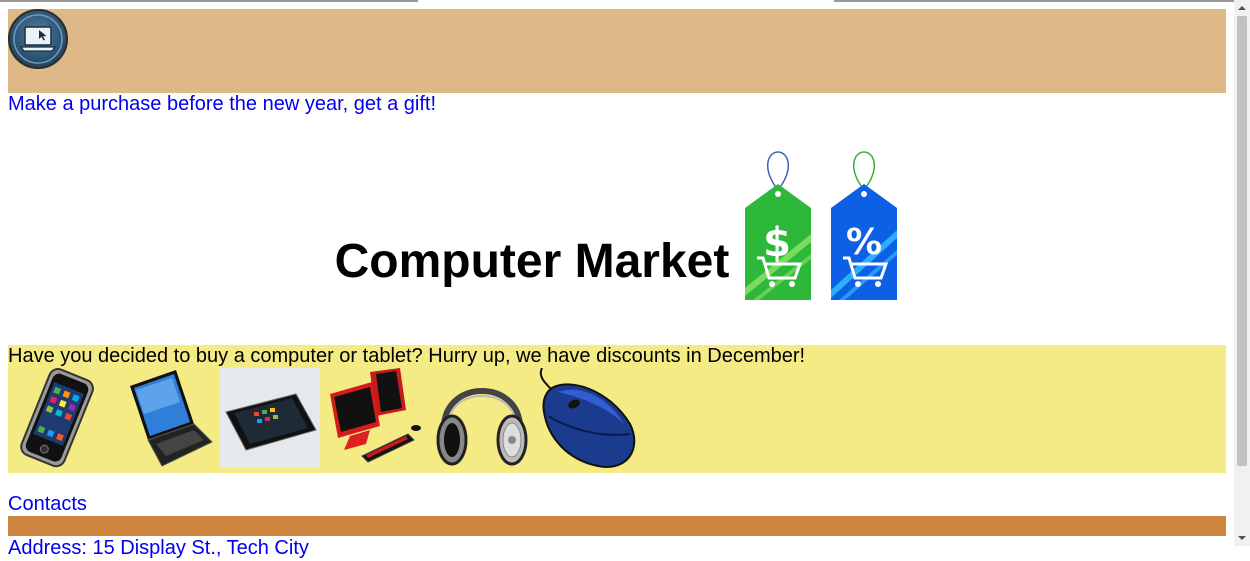 This screenshot has width=1250, height=561. I want to click on tablet-icon, so click(270, 418).